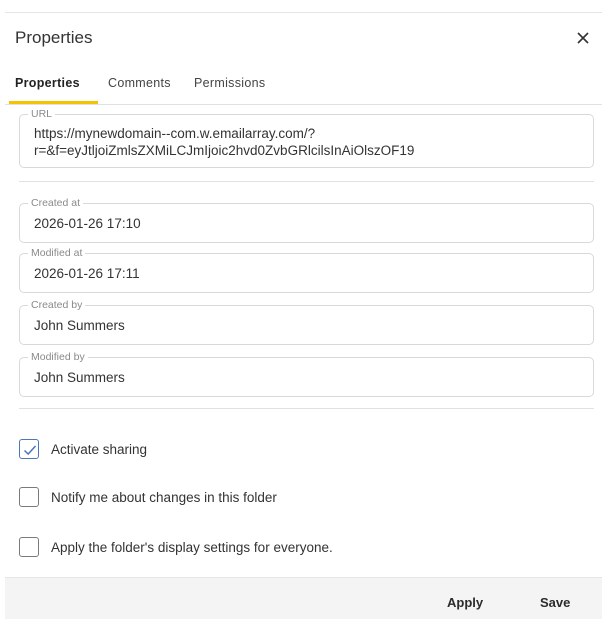 This screenshot has height=619, width=602. I want to click on modified-by-value: John Summers, so click(79, 377).